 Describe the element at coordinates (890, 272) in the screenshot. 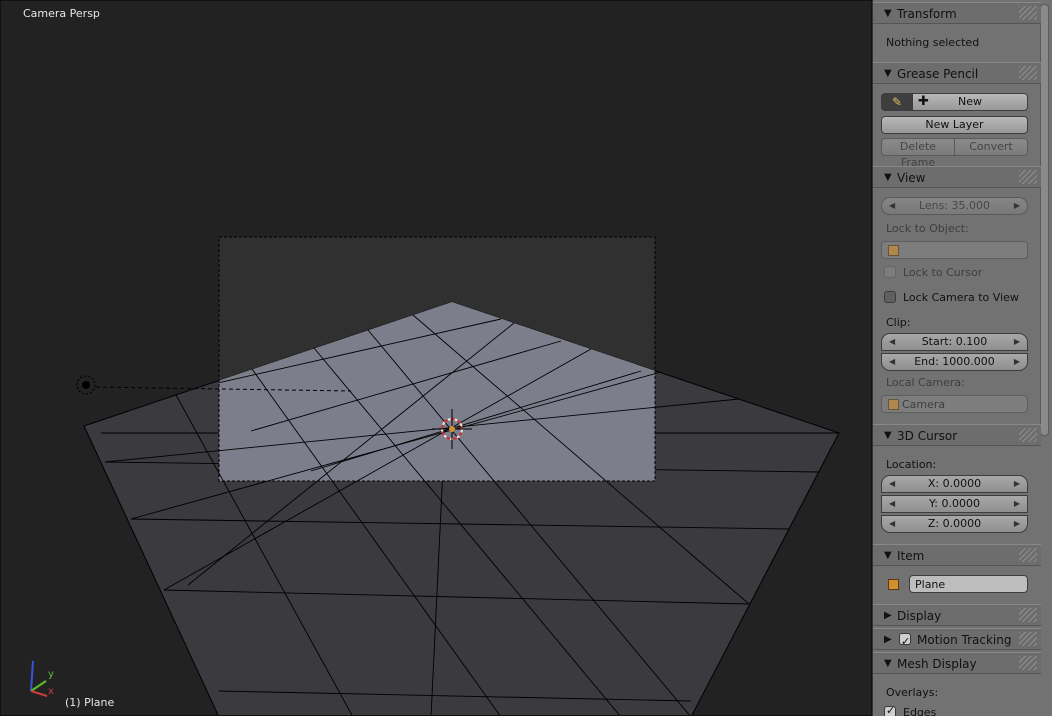

I see `lock-cursor-checkbox` at that location.